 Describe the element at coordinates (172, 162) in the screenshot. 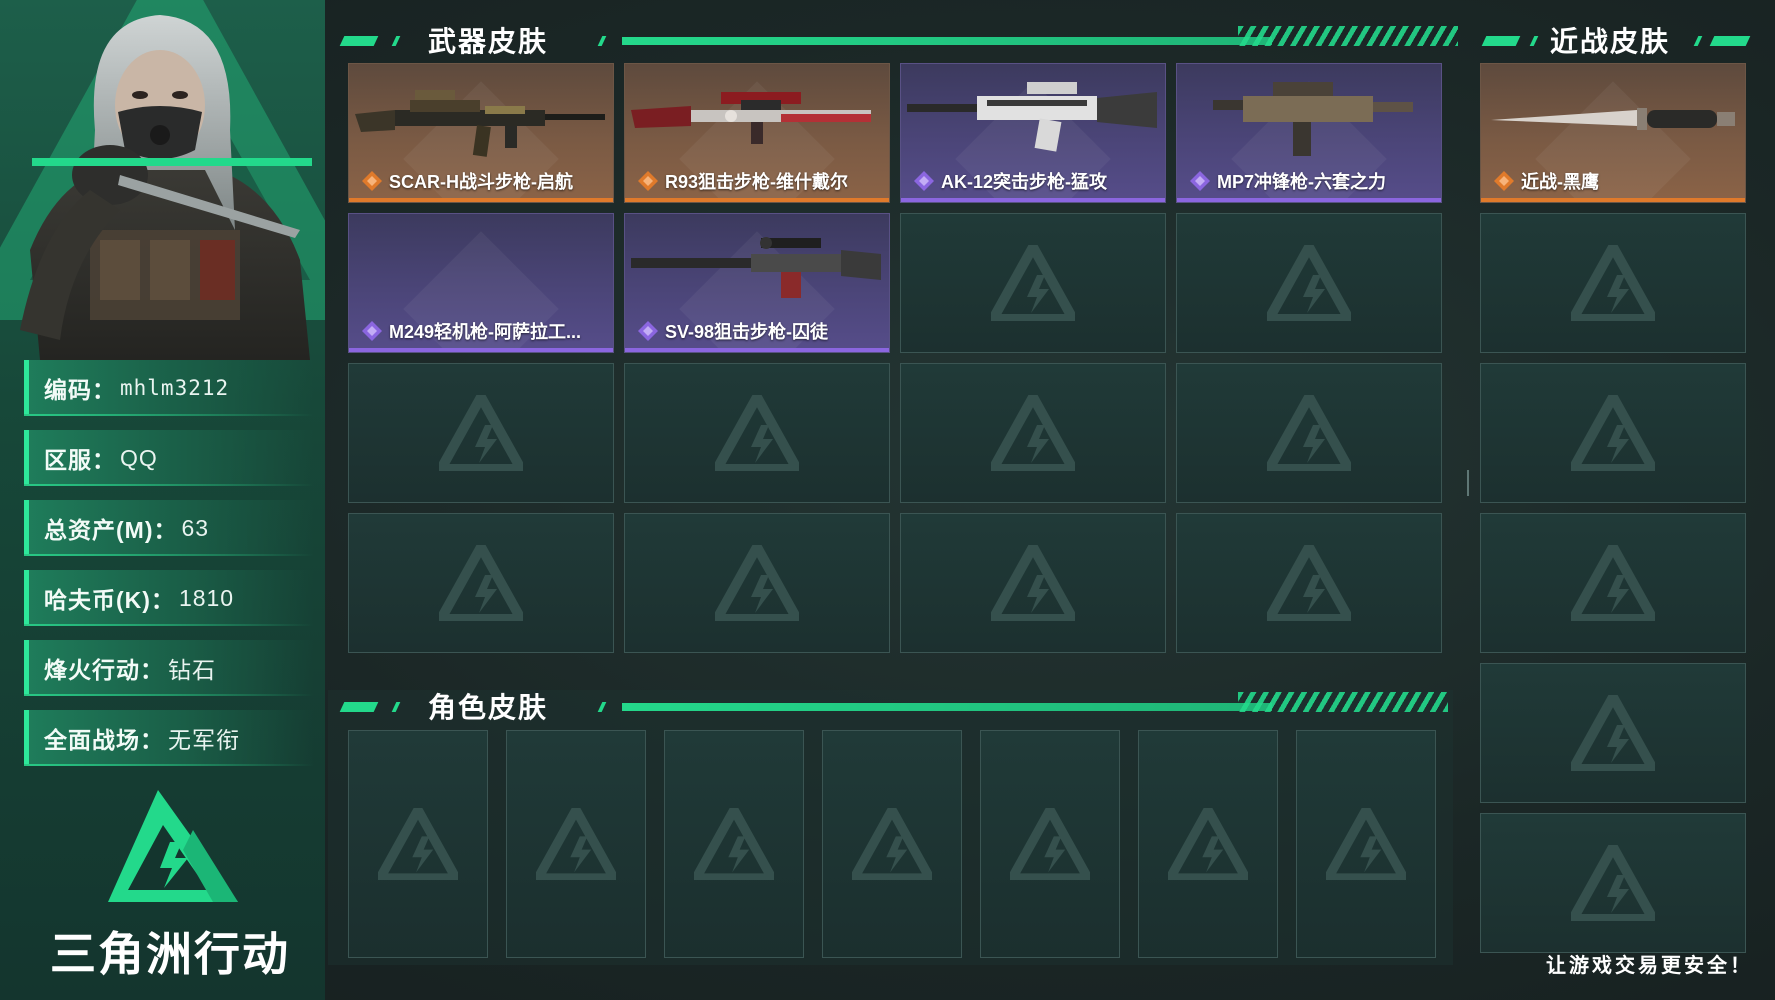

I see `accent-bar` at that location.